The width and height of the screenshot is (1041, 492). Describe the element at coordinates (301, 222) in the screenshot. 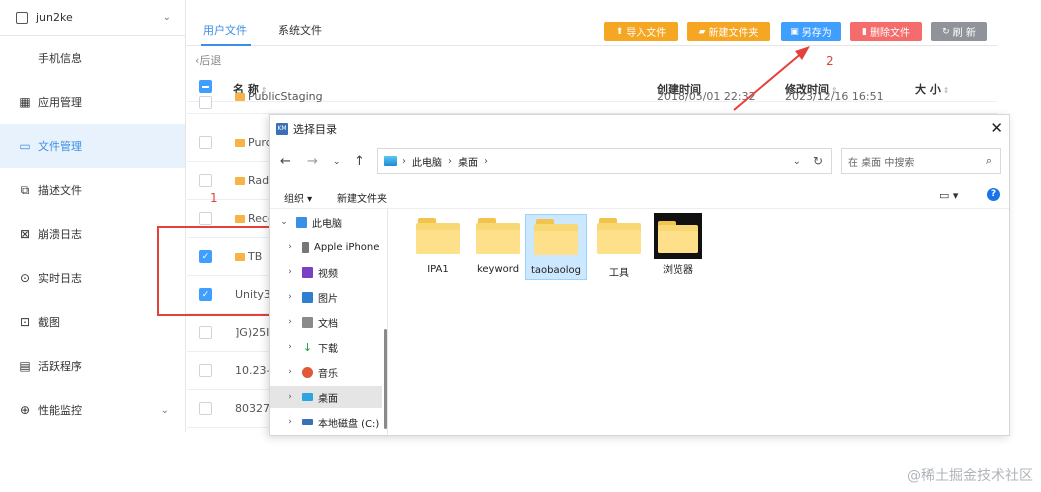

I see `pc-icon` at that location.